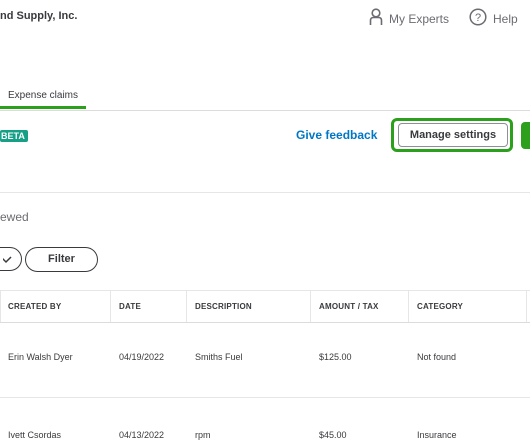 This screenshot has height=442, width=530. Describe the element at coordinates (219, 357) in the screenshot. I see `description-cell: Smiths Fuel` at that location.